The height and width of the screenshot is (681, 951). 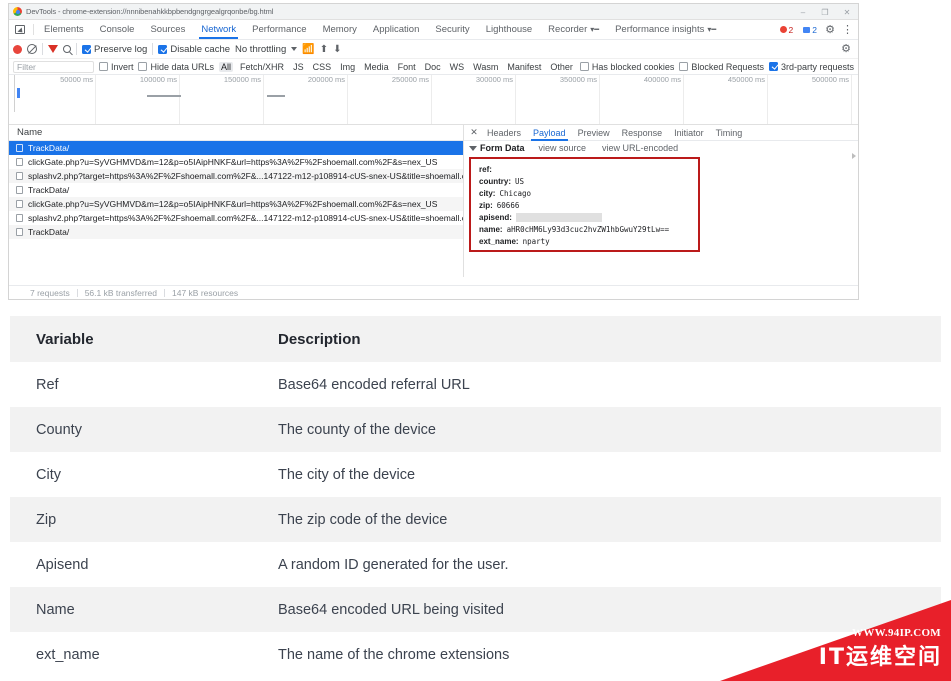 I want to click on blocked-requests-checkbox: Blocked Requests, so click(x=721, y=67).